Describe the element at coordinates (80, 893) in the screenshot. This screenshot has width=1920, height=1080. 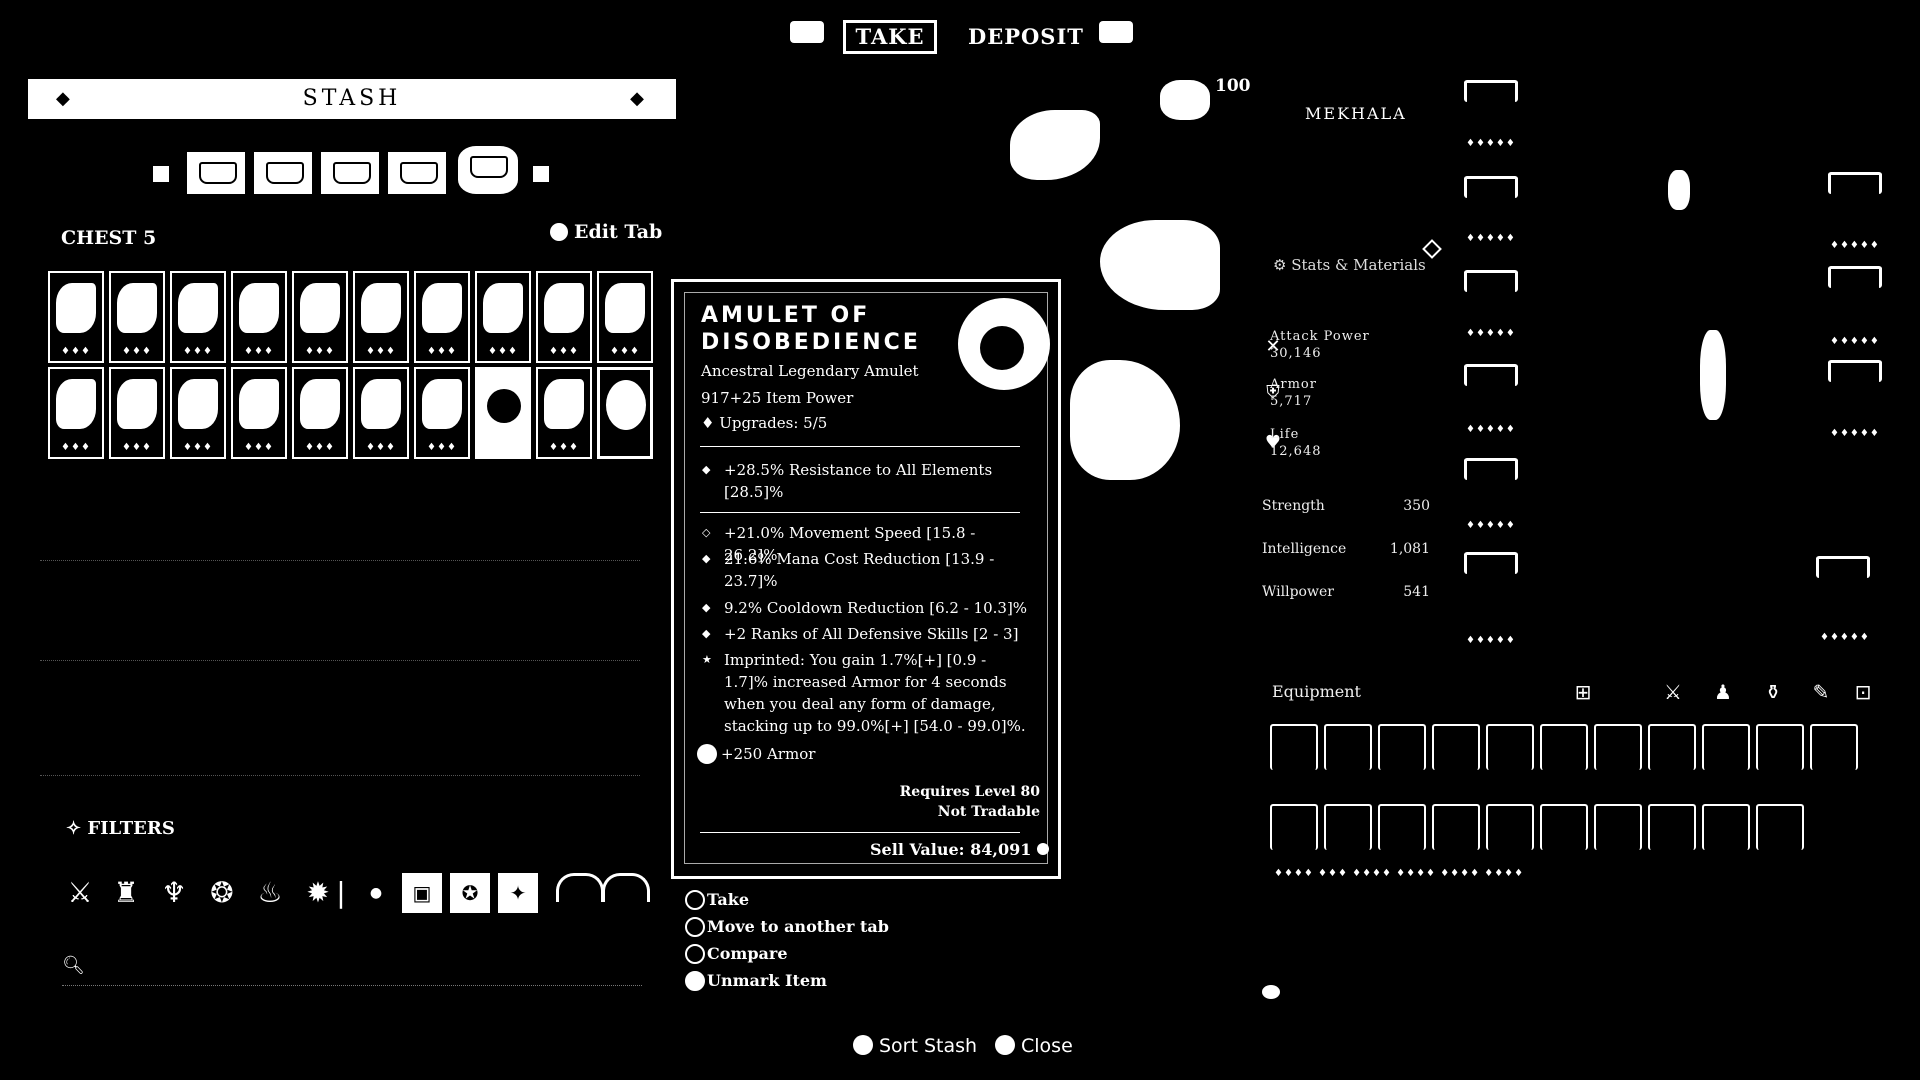
I see `weapon-filter-icon: ⚔` at that location.